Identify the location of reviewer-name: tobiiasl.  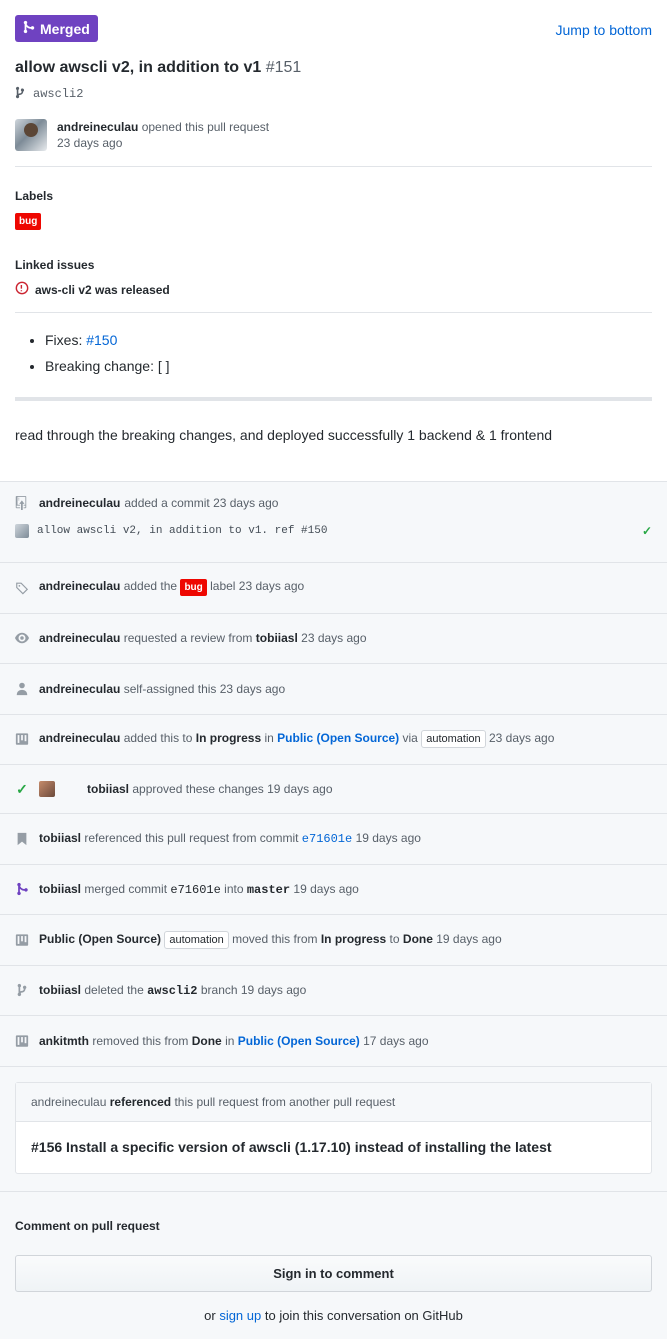
(277, 638).